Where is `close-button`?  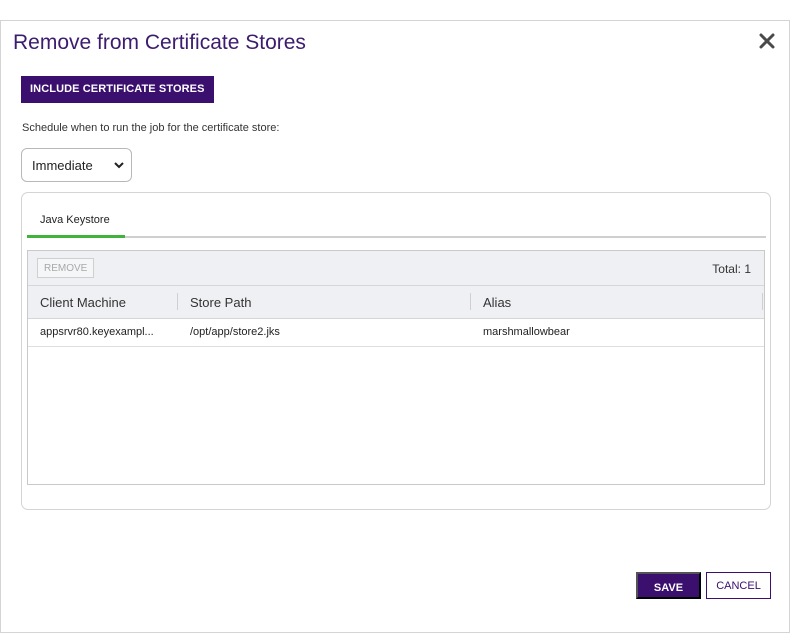 close-button is located at coordinates (767, 41).